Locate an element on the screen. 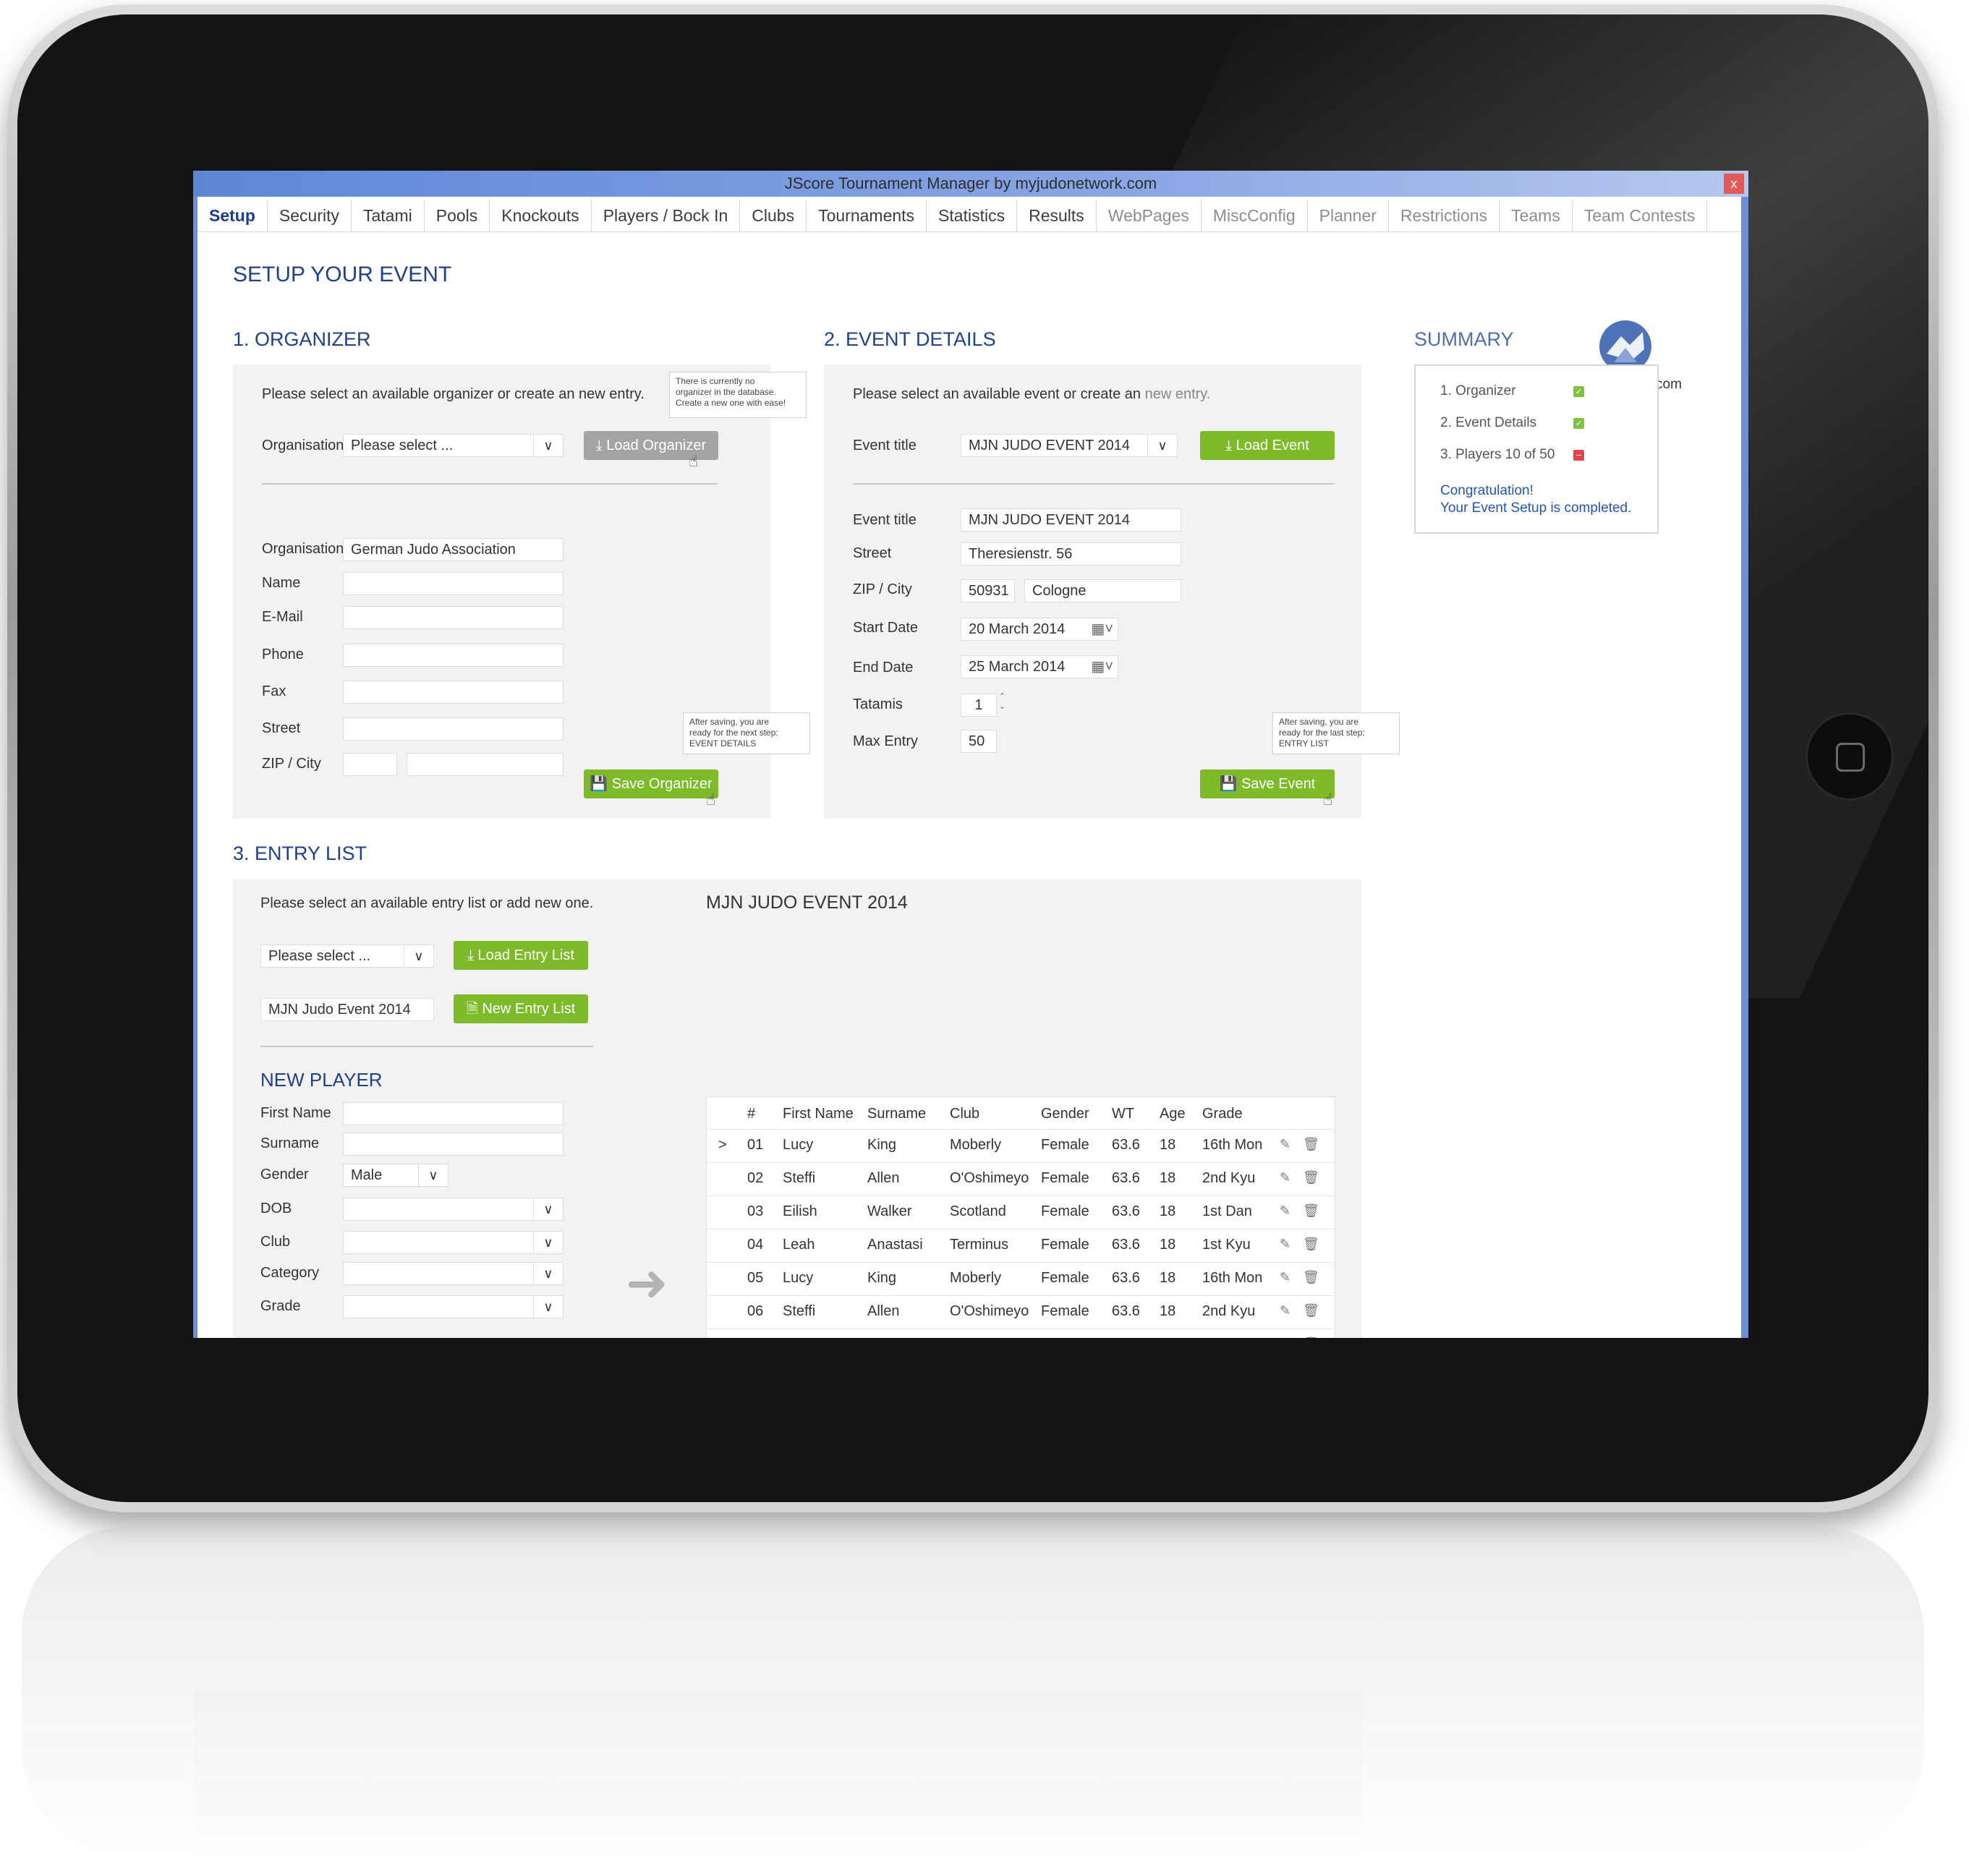  check-icon: ✓ is located at coordinates (1578, 423).